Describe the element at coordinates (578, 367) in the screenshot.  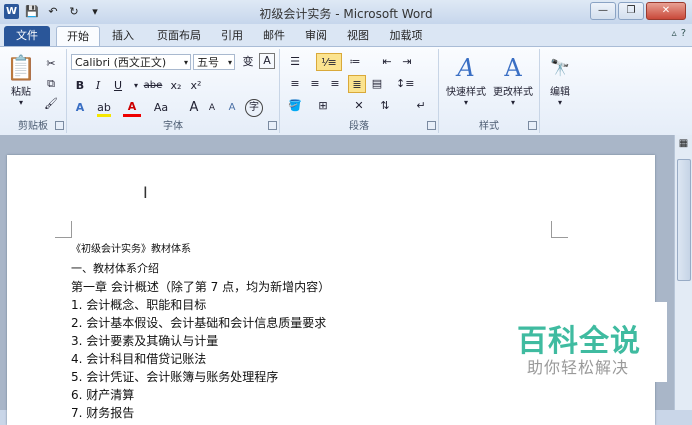
I see `watermark-subtitle: 助你轻松解决` at that location.